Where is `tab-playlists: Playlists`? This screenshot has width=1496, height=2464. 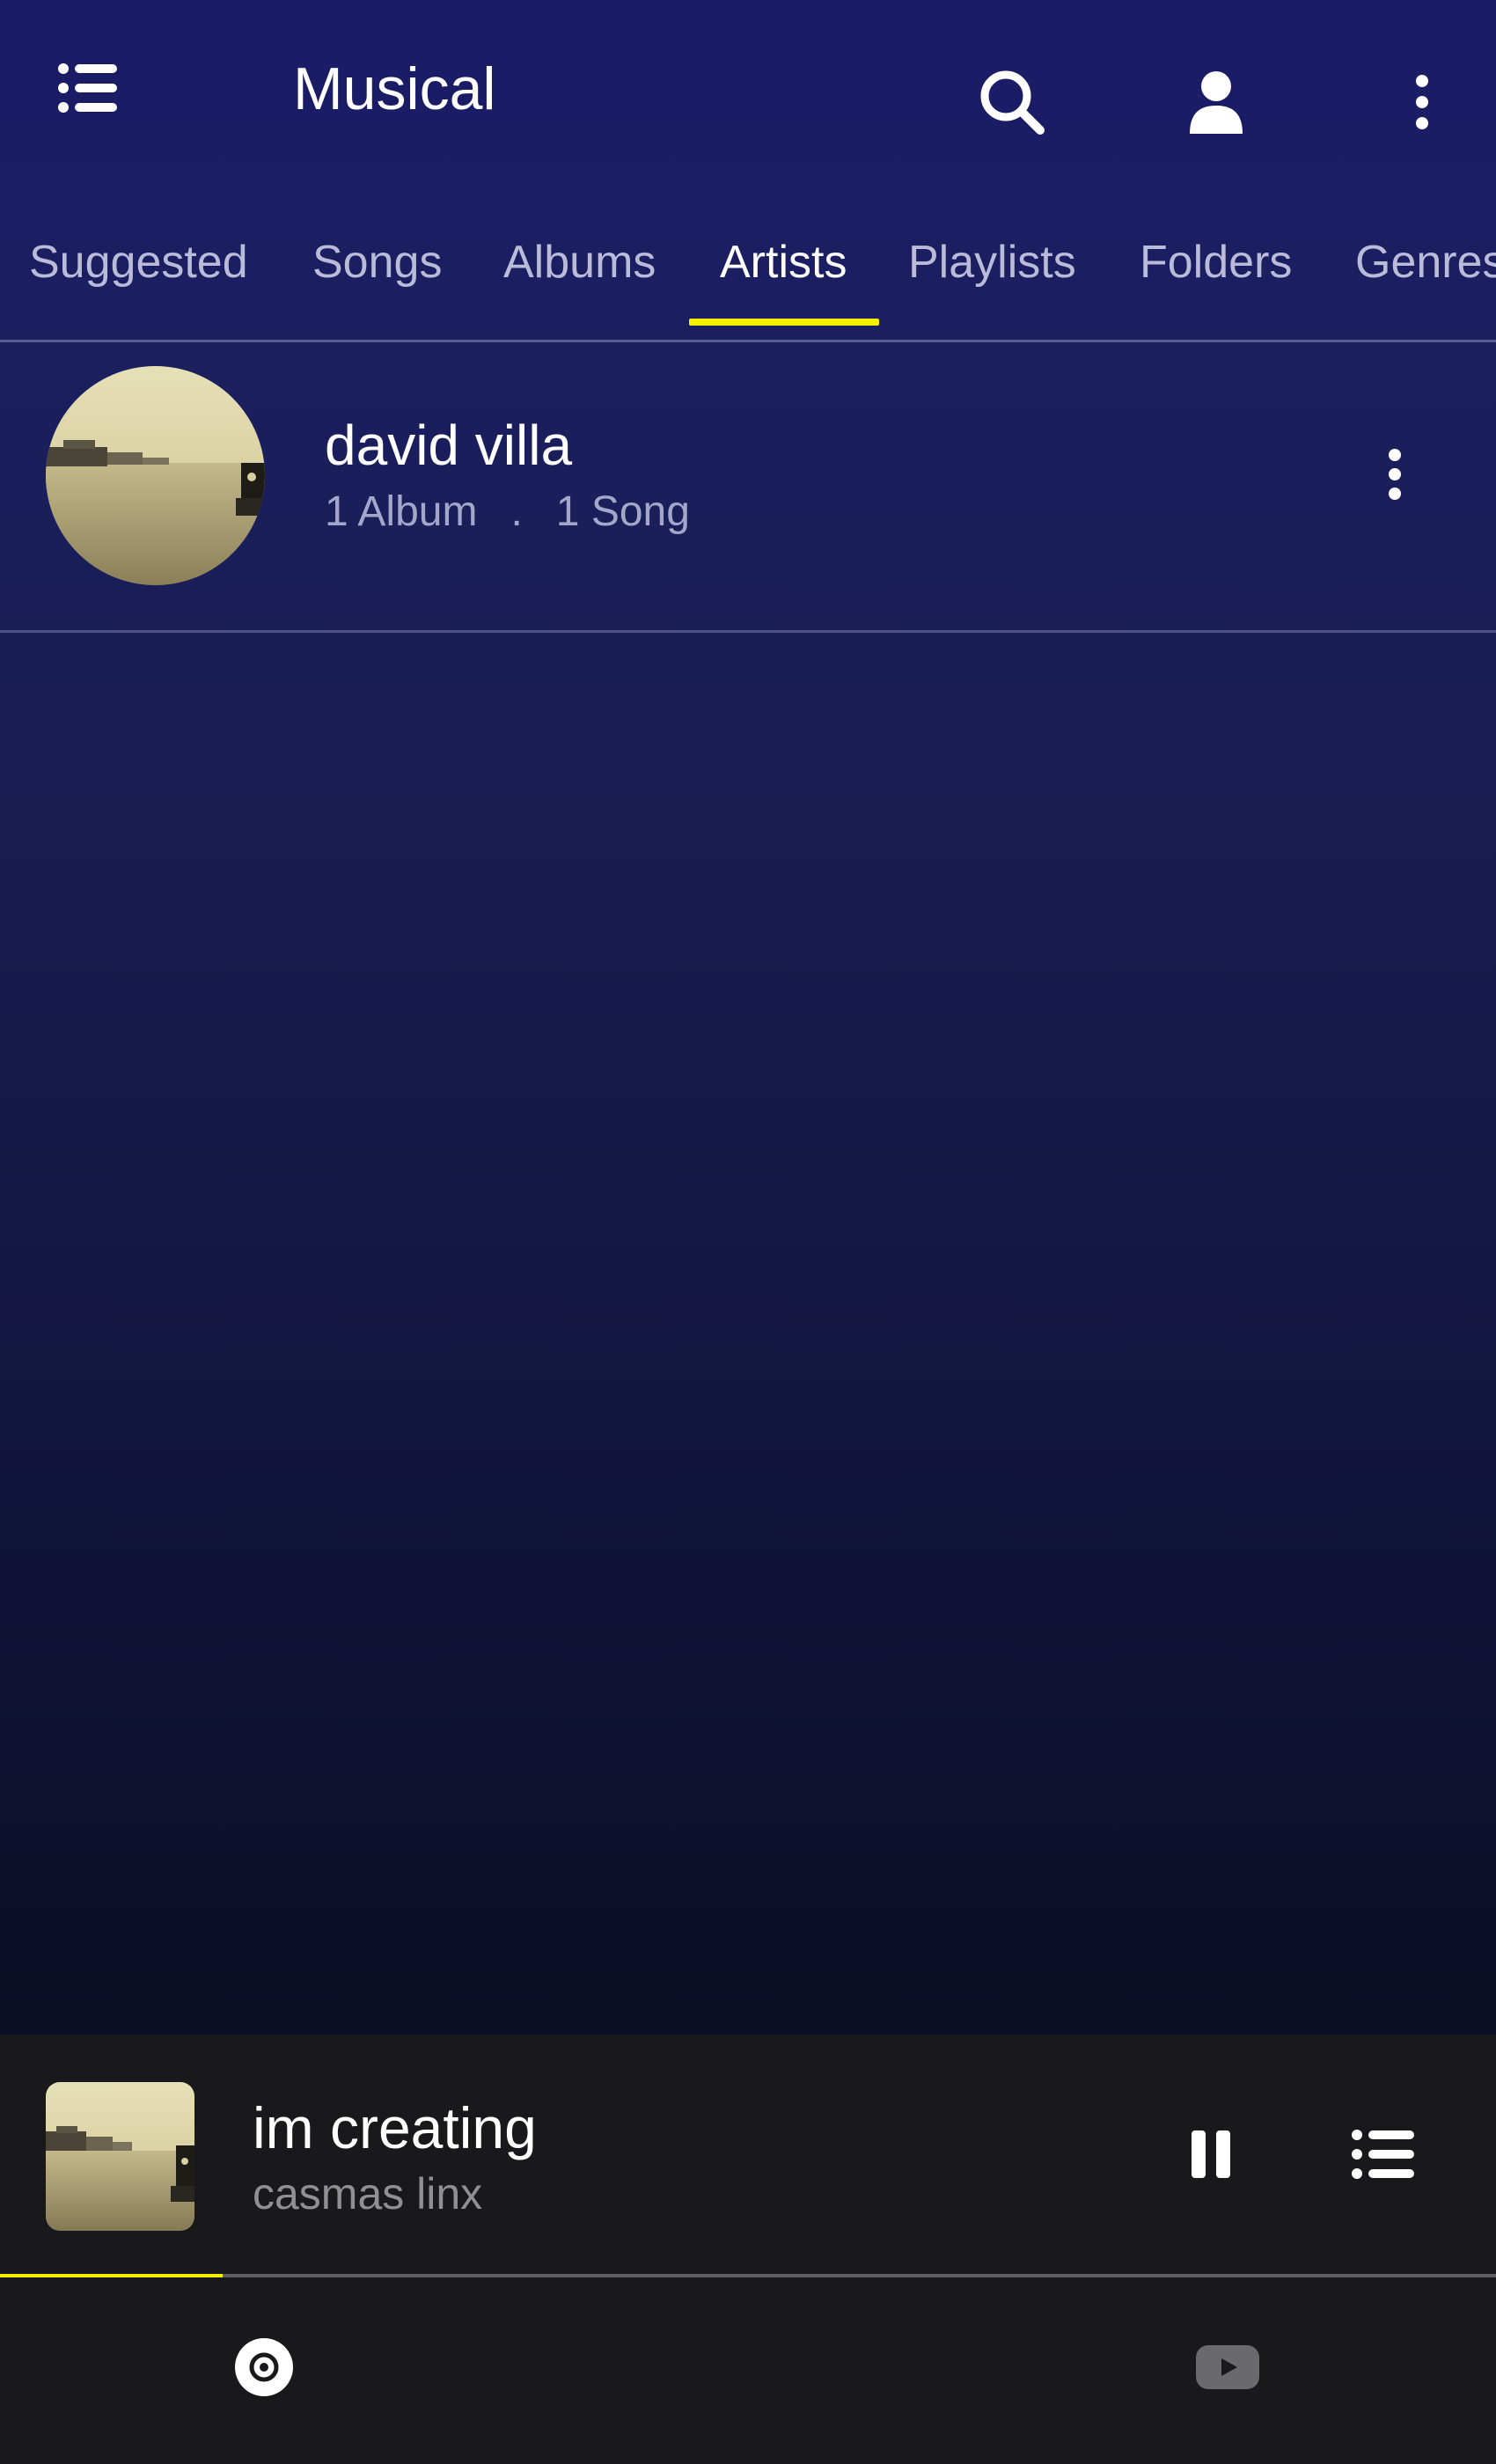
tab-playlists: Playlists is located at coordinates (992, 273).